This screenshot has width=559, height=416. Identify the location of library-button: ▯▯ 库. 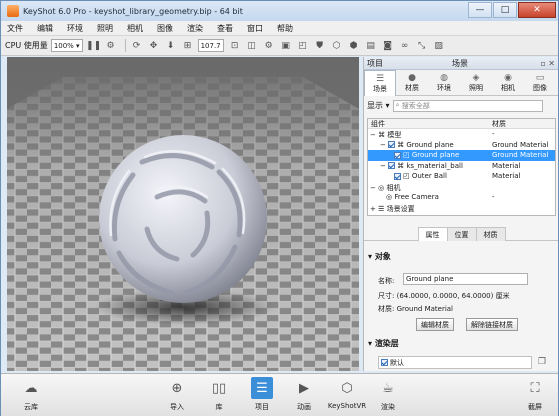
(219, 394).